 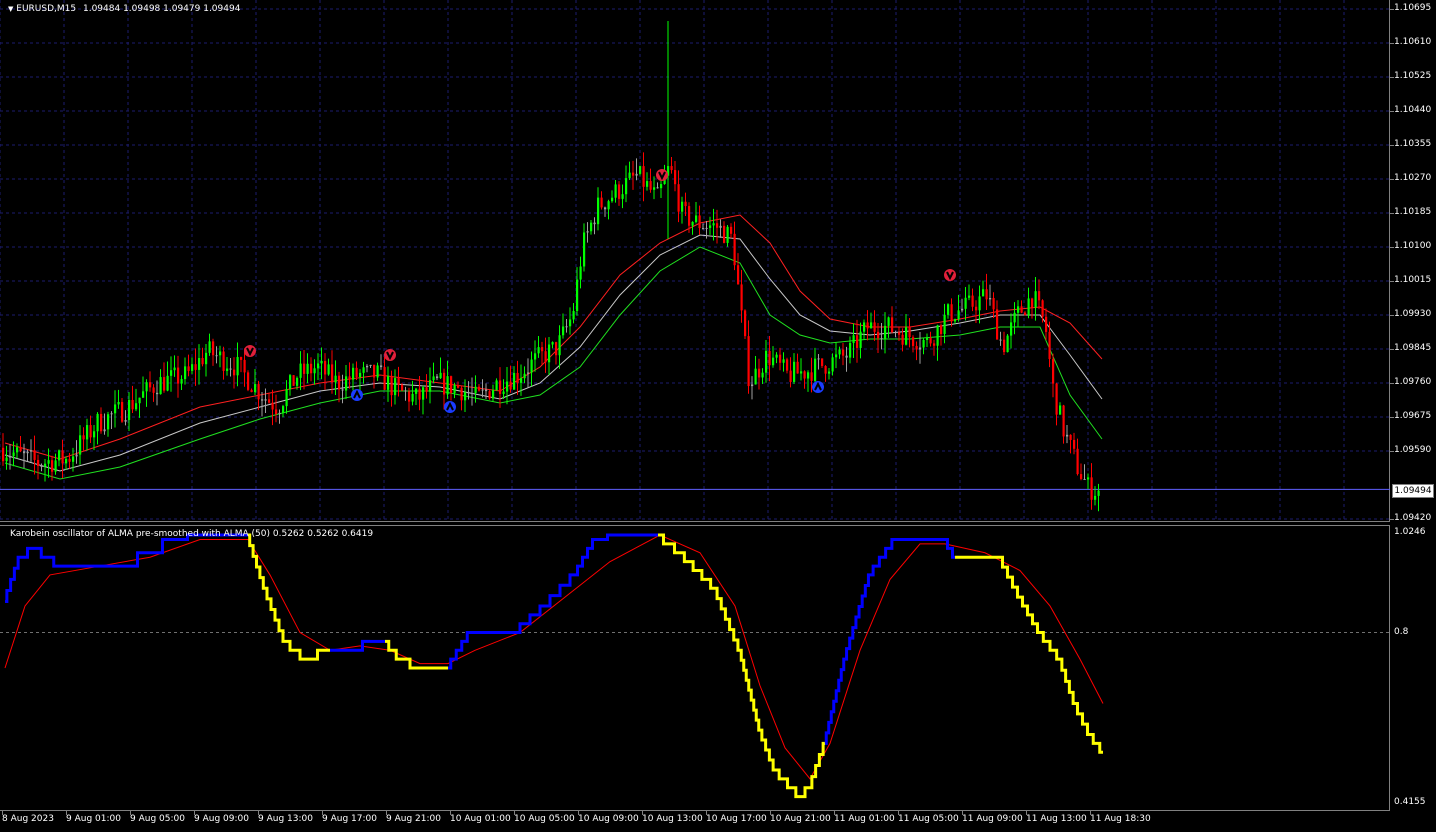 What do you see at coordinates (161, 9) in the screenshot?
I see `ohlc-values: 1.09484 1.09498 1.09479 1.09494` at bounding box center [161, 9].